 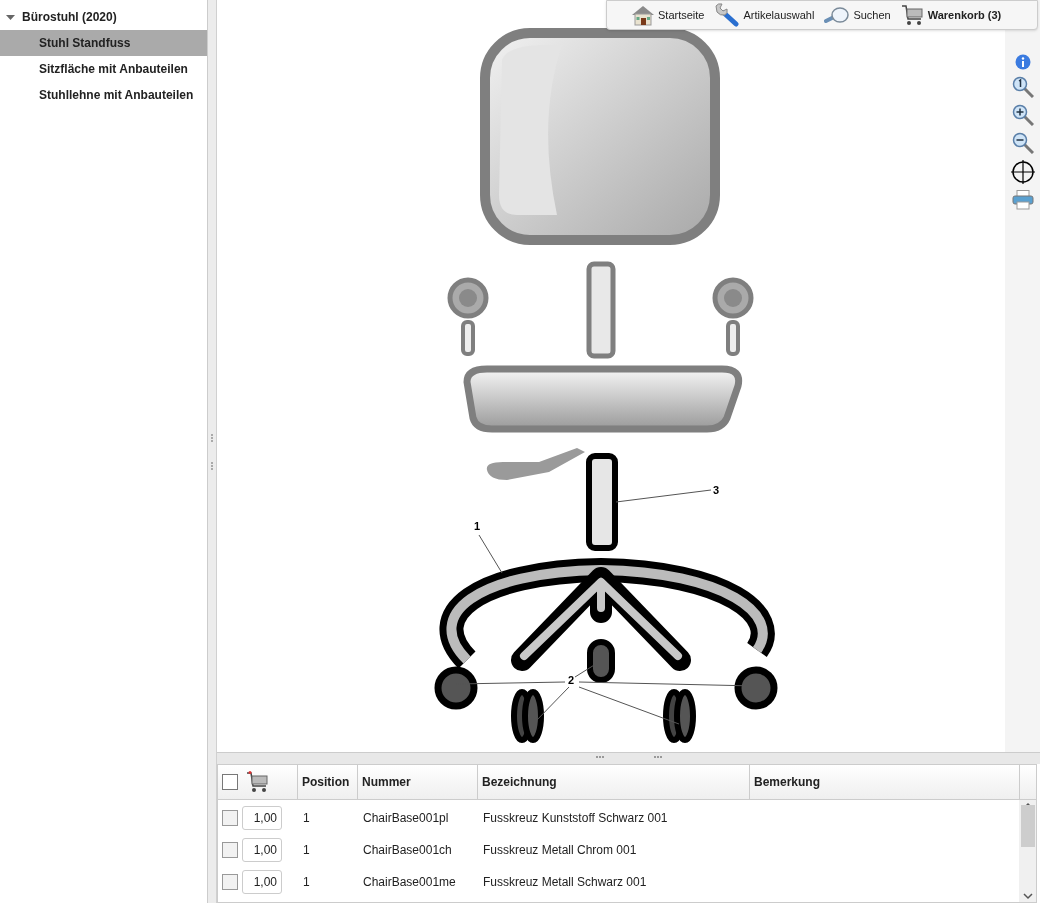 What do you see at coordinates (328, 782) in the screenshot?
I see `column-header: Position` at bounding box center [328, 782].